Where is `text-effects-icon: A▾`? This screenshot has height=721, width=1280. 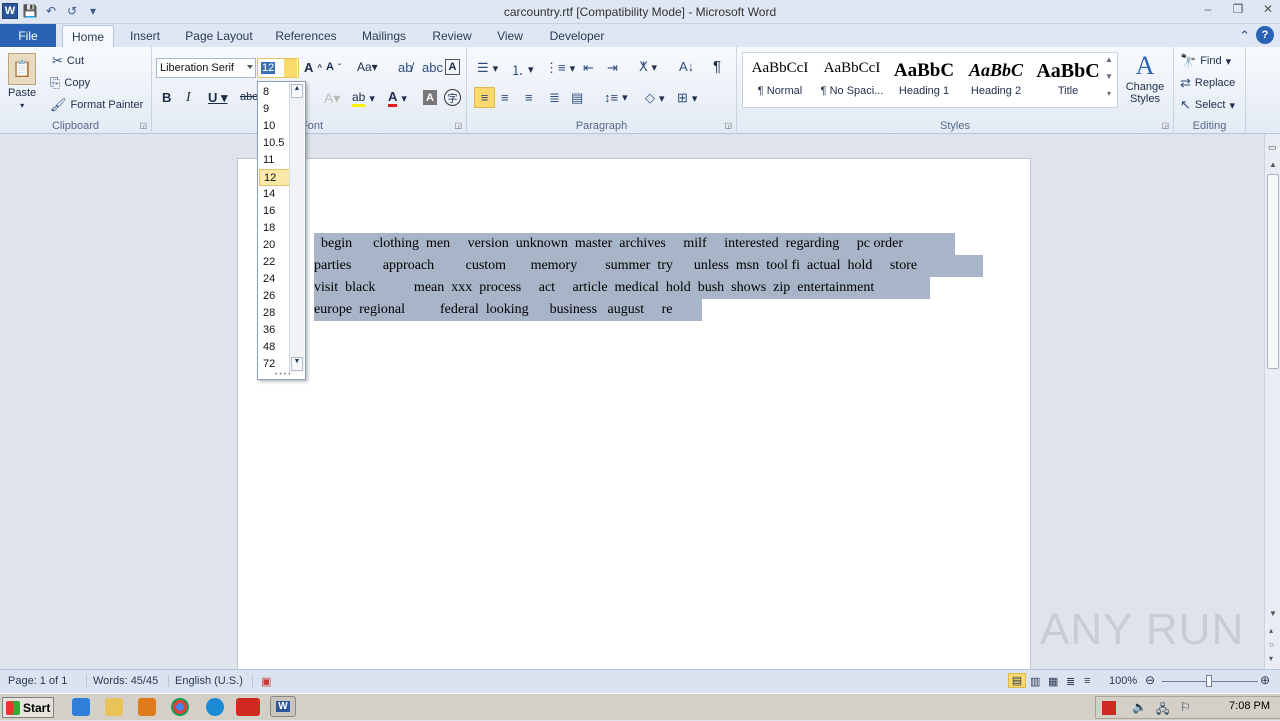
text-effects-icon: A▾ is located at coordinates (332, 98).